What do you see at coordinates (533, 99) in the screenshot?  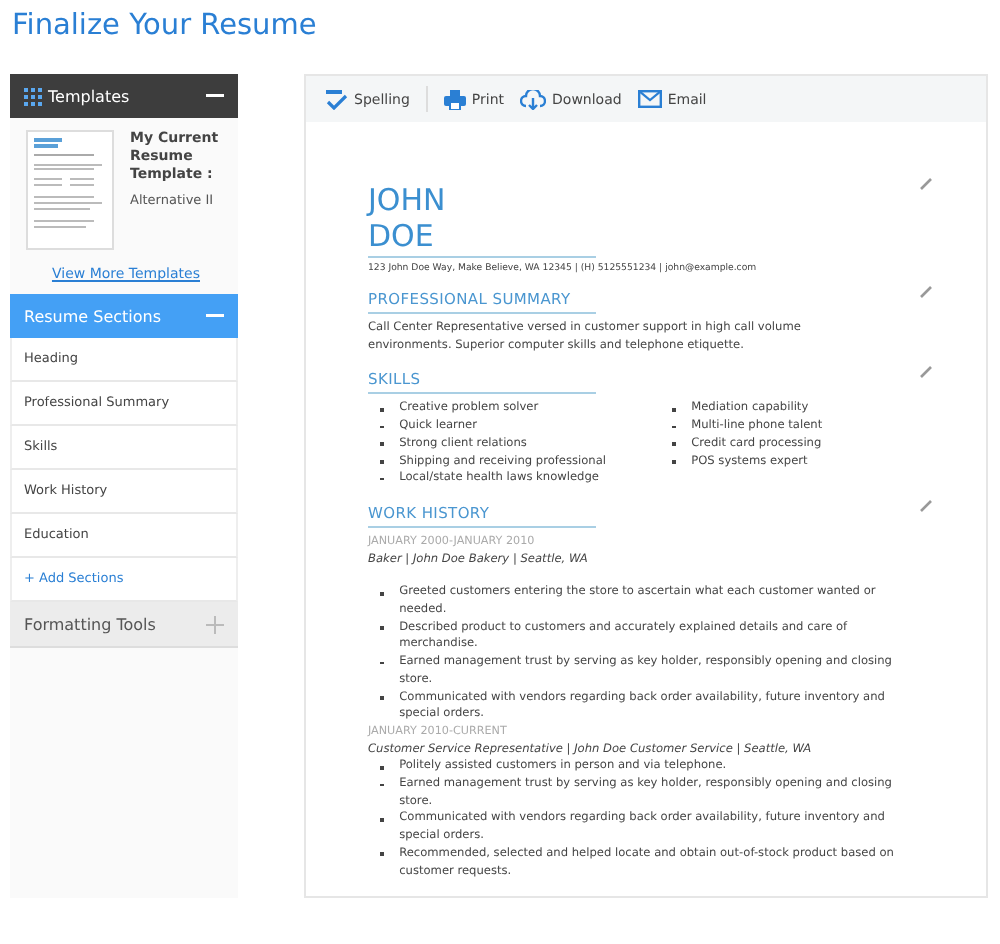 I see `cloud-download-icon` at bounding box center [533, 99].